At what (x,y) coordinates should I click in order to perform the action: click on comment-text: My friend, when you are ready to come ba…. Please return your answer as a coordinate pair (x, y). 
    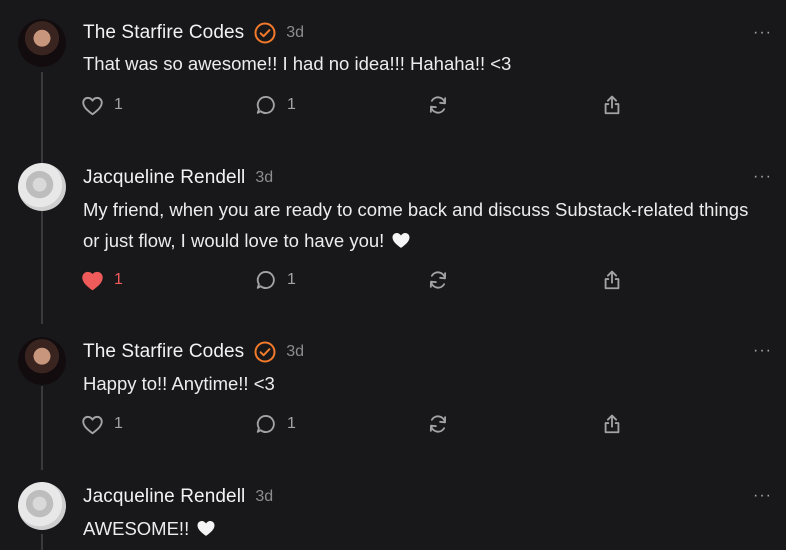
    Looking at the image, I should click on (423, 225).